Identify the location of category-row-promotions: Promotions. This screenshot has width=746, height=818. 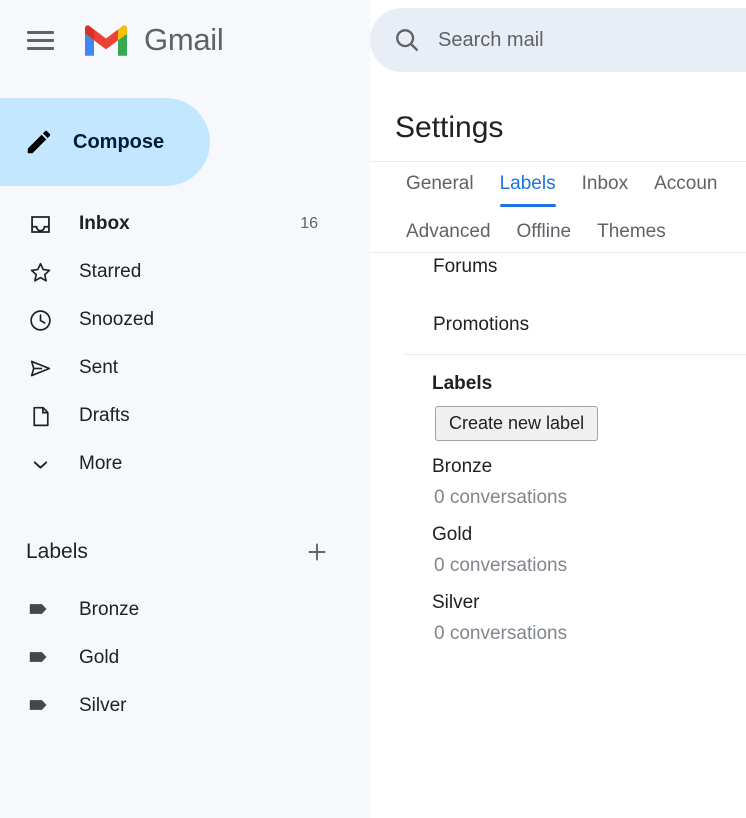
(558, 325).